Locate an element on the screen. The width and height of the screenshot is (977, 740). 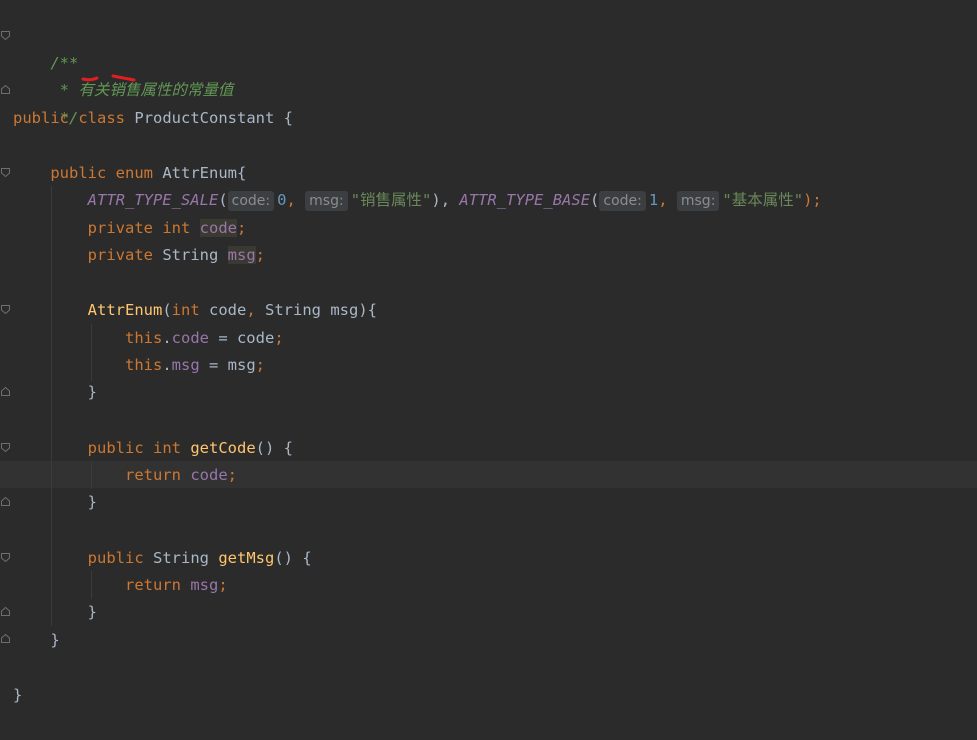
editor-gutter is located at coordinates (6, 370).